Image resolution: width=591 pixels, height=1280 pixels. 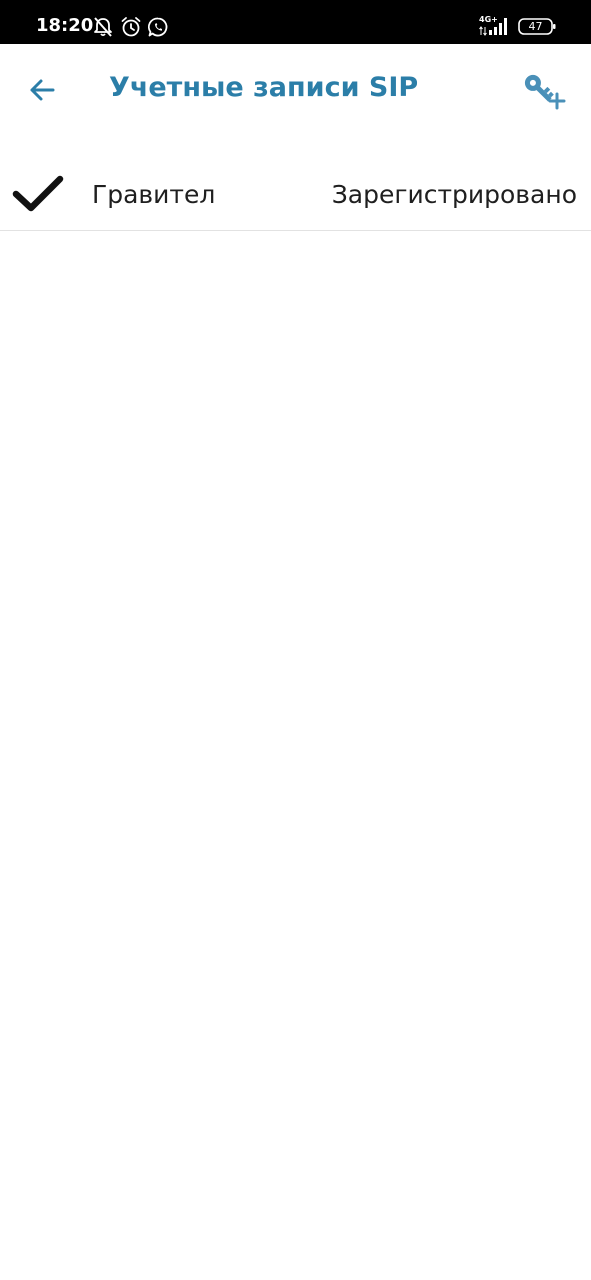 I want to click on whatsapp-icon, so click(x=157, y=27).